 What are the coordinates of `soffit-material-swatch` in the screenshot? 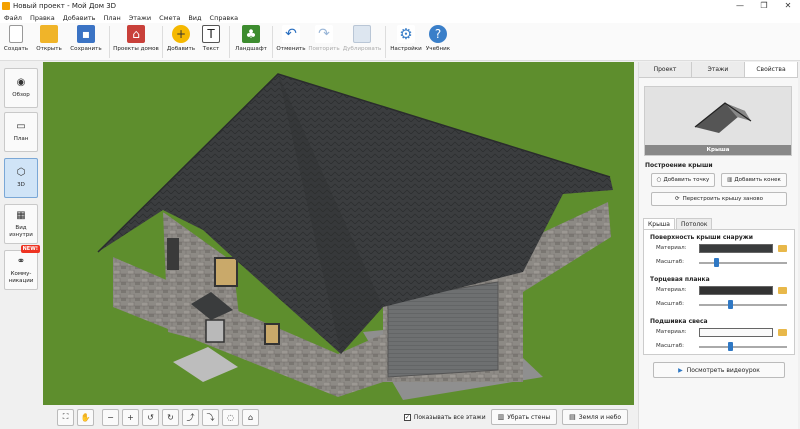 It's located at (736, 332).